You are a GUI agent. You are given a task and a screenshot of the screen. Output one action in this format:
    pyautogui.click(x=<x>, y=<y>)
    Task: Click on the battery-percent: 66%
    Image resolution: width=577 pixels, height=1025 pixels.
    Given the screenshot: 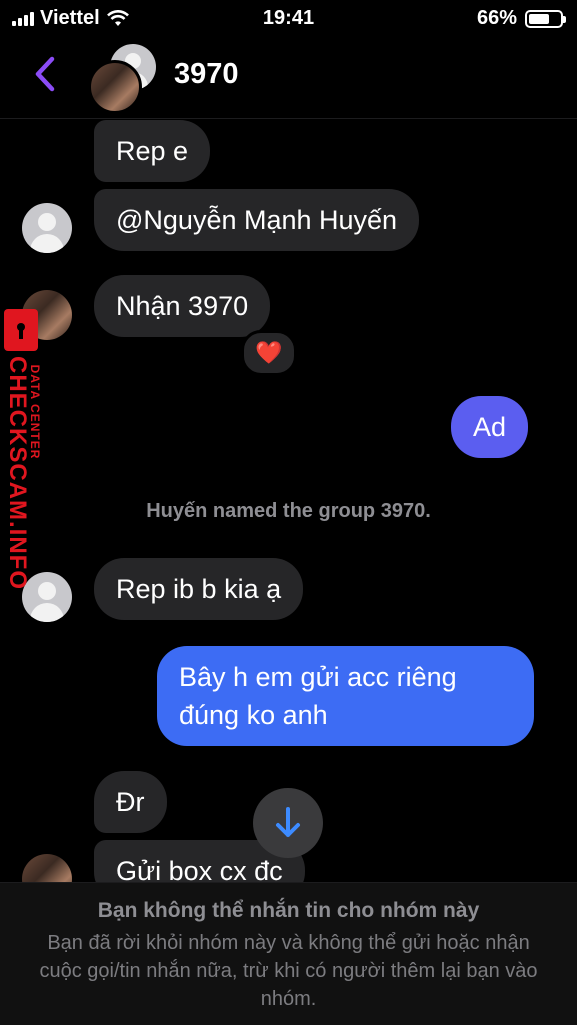 What is the action you would take?
    pyautogui.click(x=496, y=18)
    